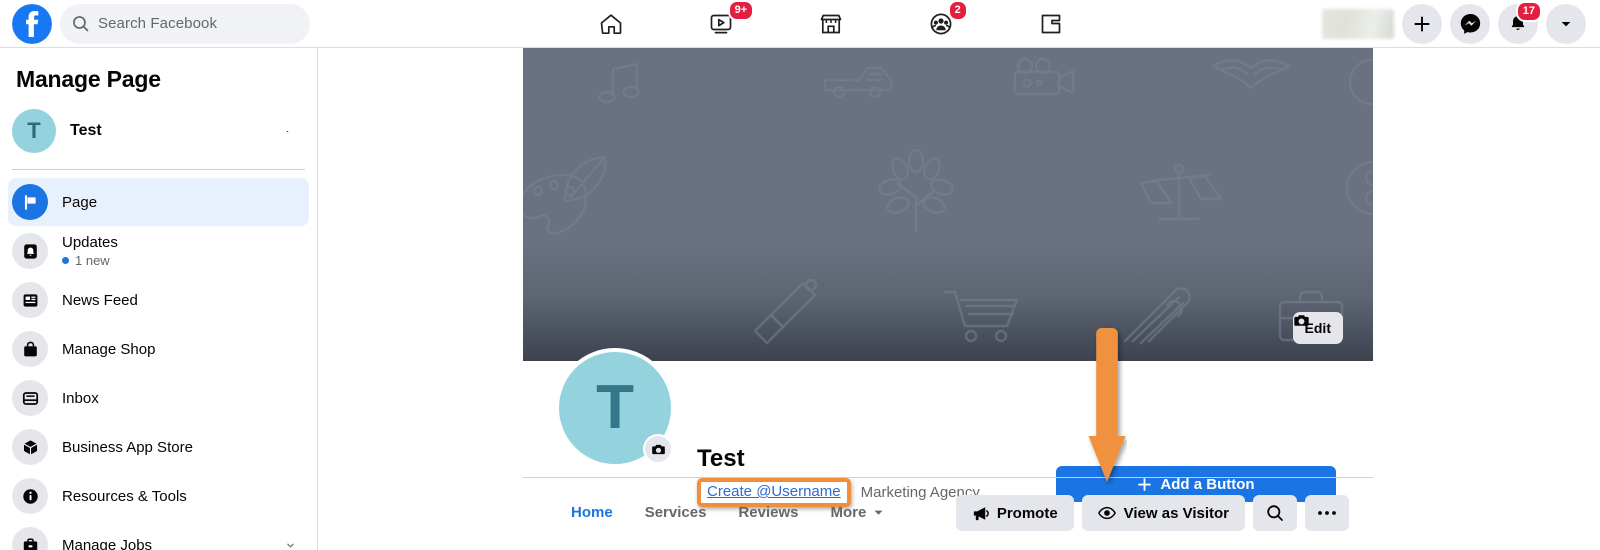 The width and height of the screenshot is (1600, 550). Describe the element at coordinates (30, 251) in the screenshot. I see `bell-box-icon` at that location.